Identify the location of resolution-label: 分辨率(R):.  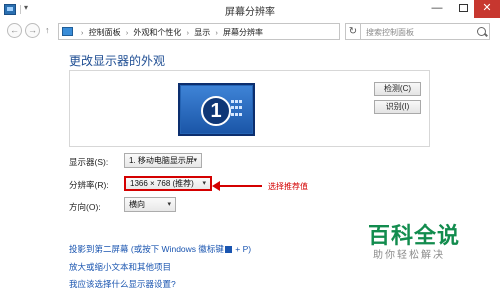
(89, 185).